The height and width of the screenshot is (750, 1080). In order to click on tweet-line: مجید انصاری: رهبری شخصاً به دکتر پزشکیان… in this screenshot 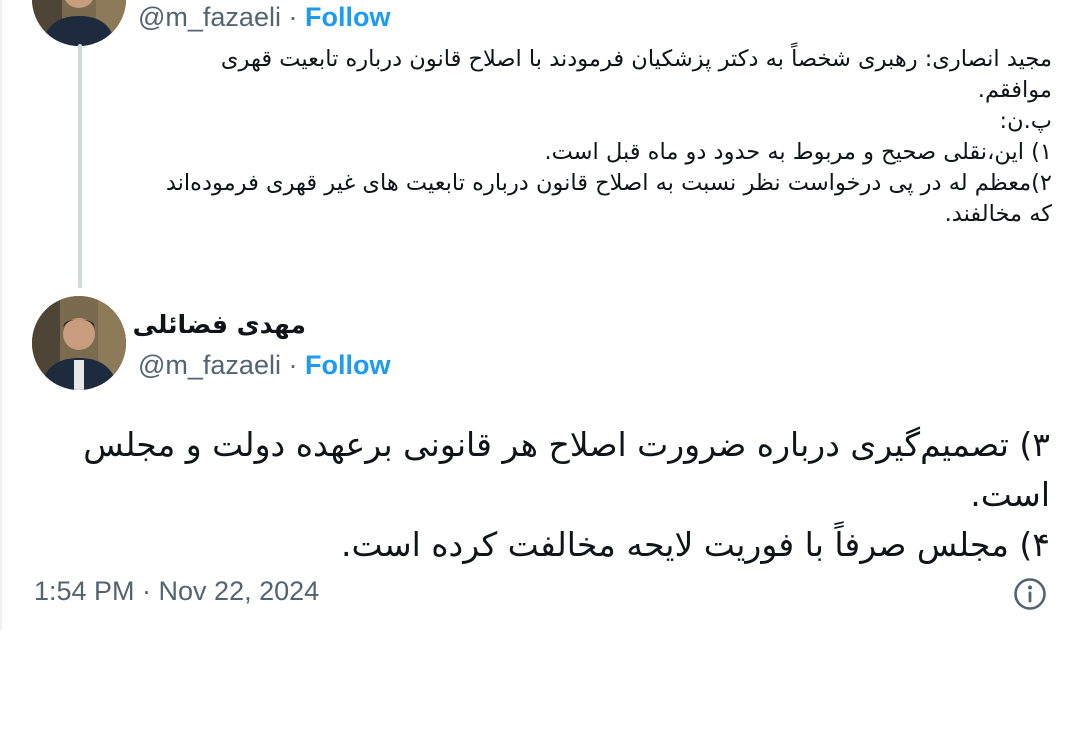, I will do `click(636, 74)`.